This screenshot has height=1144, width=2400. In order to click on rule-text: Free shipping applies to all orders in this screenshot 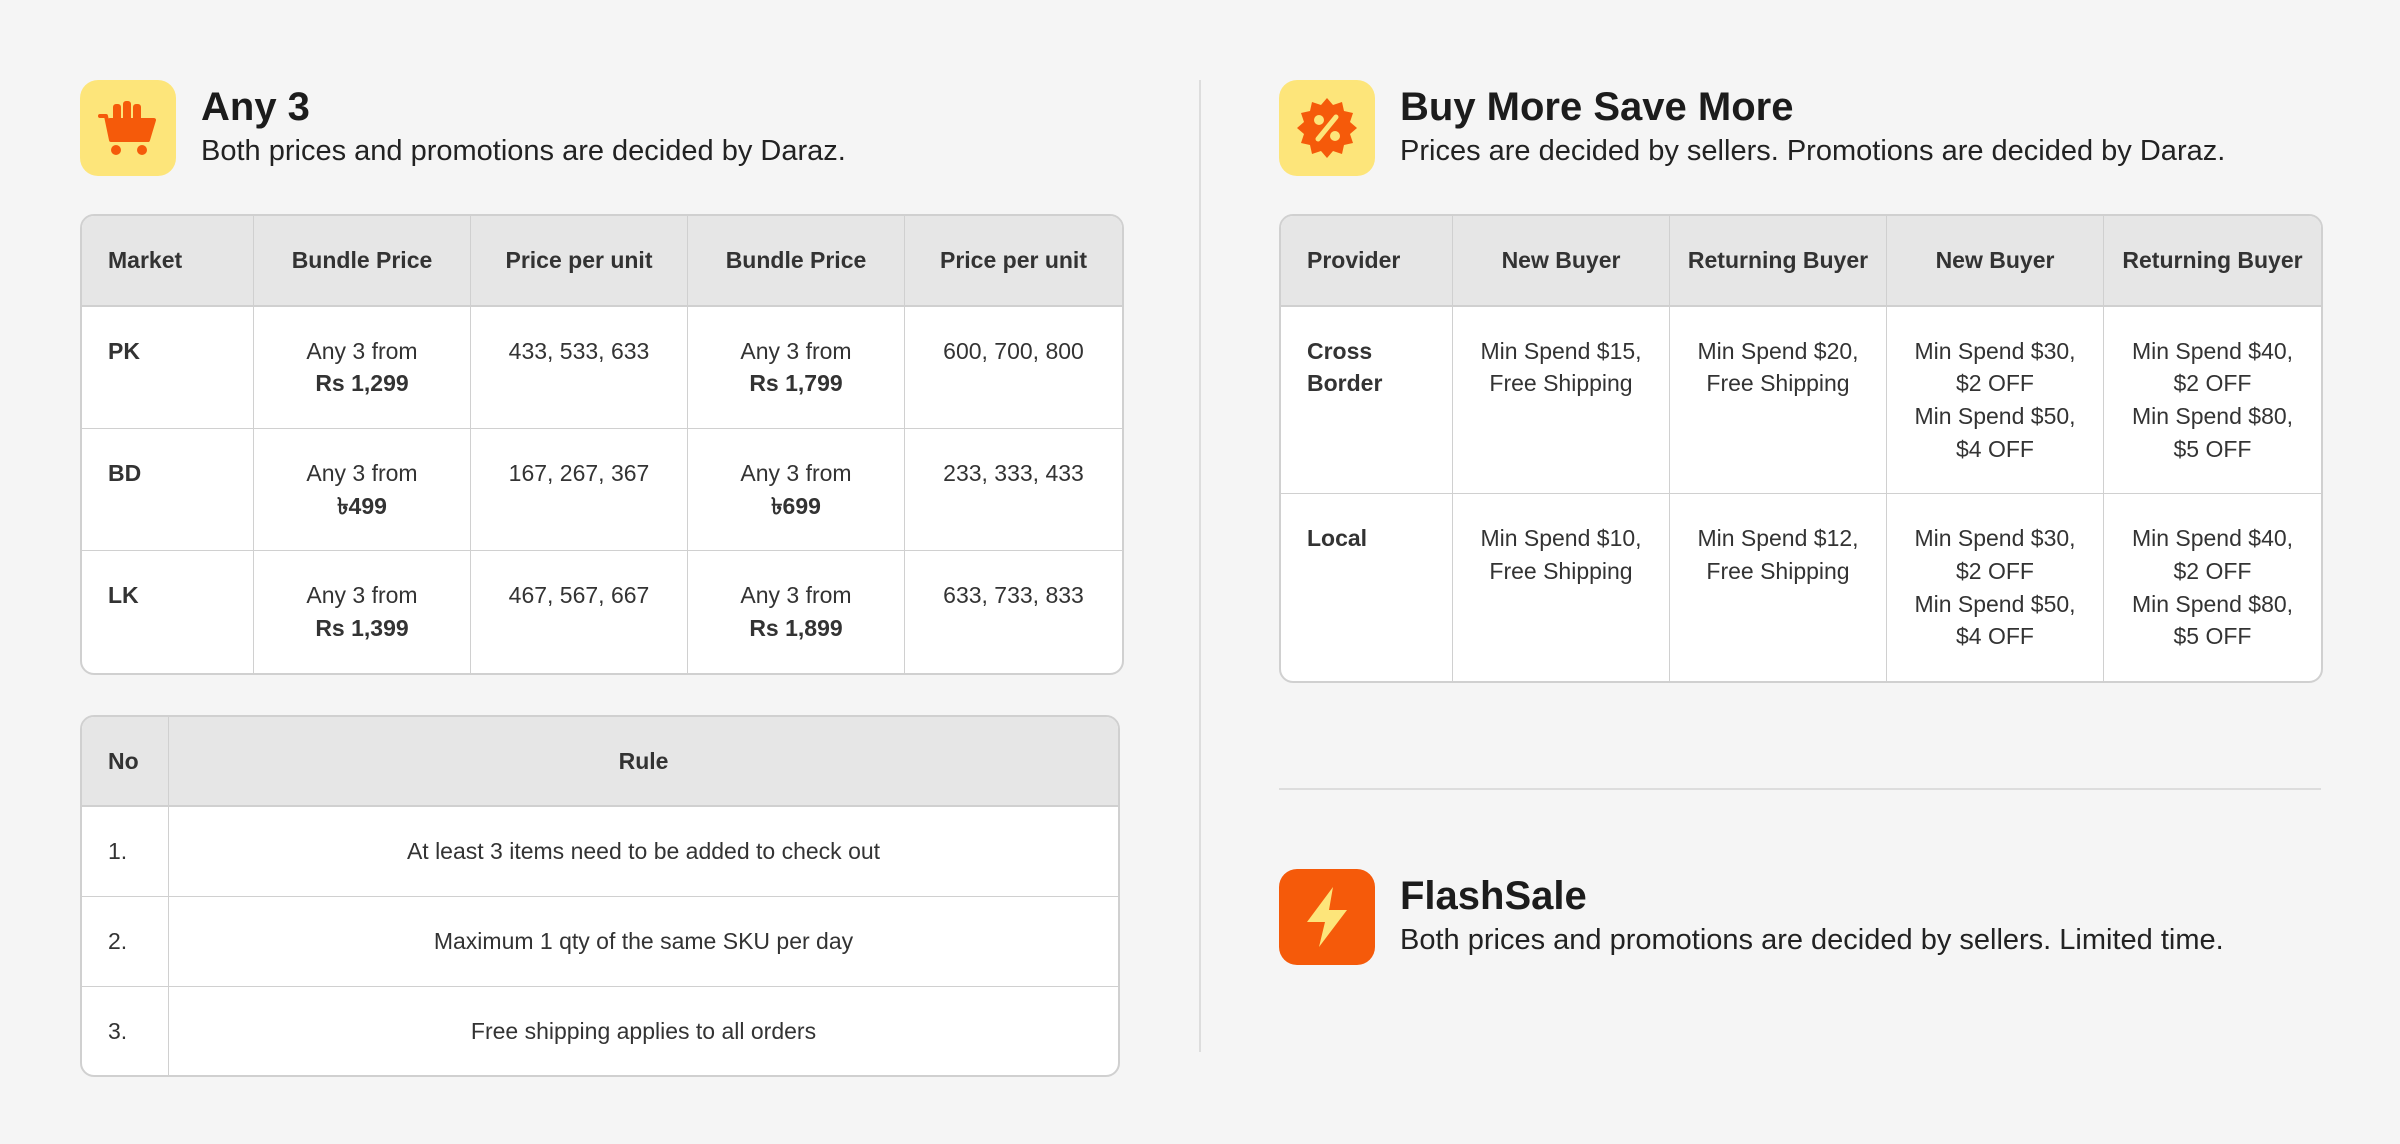, I will do `click(643, 1030)`.